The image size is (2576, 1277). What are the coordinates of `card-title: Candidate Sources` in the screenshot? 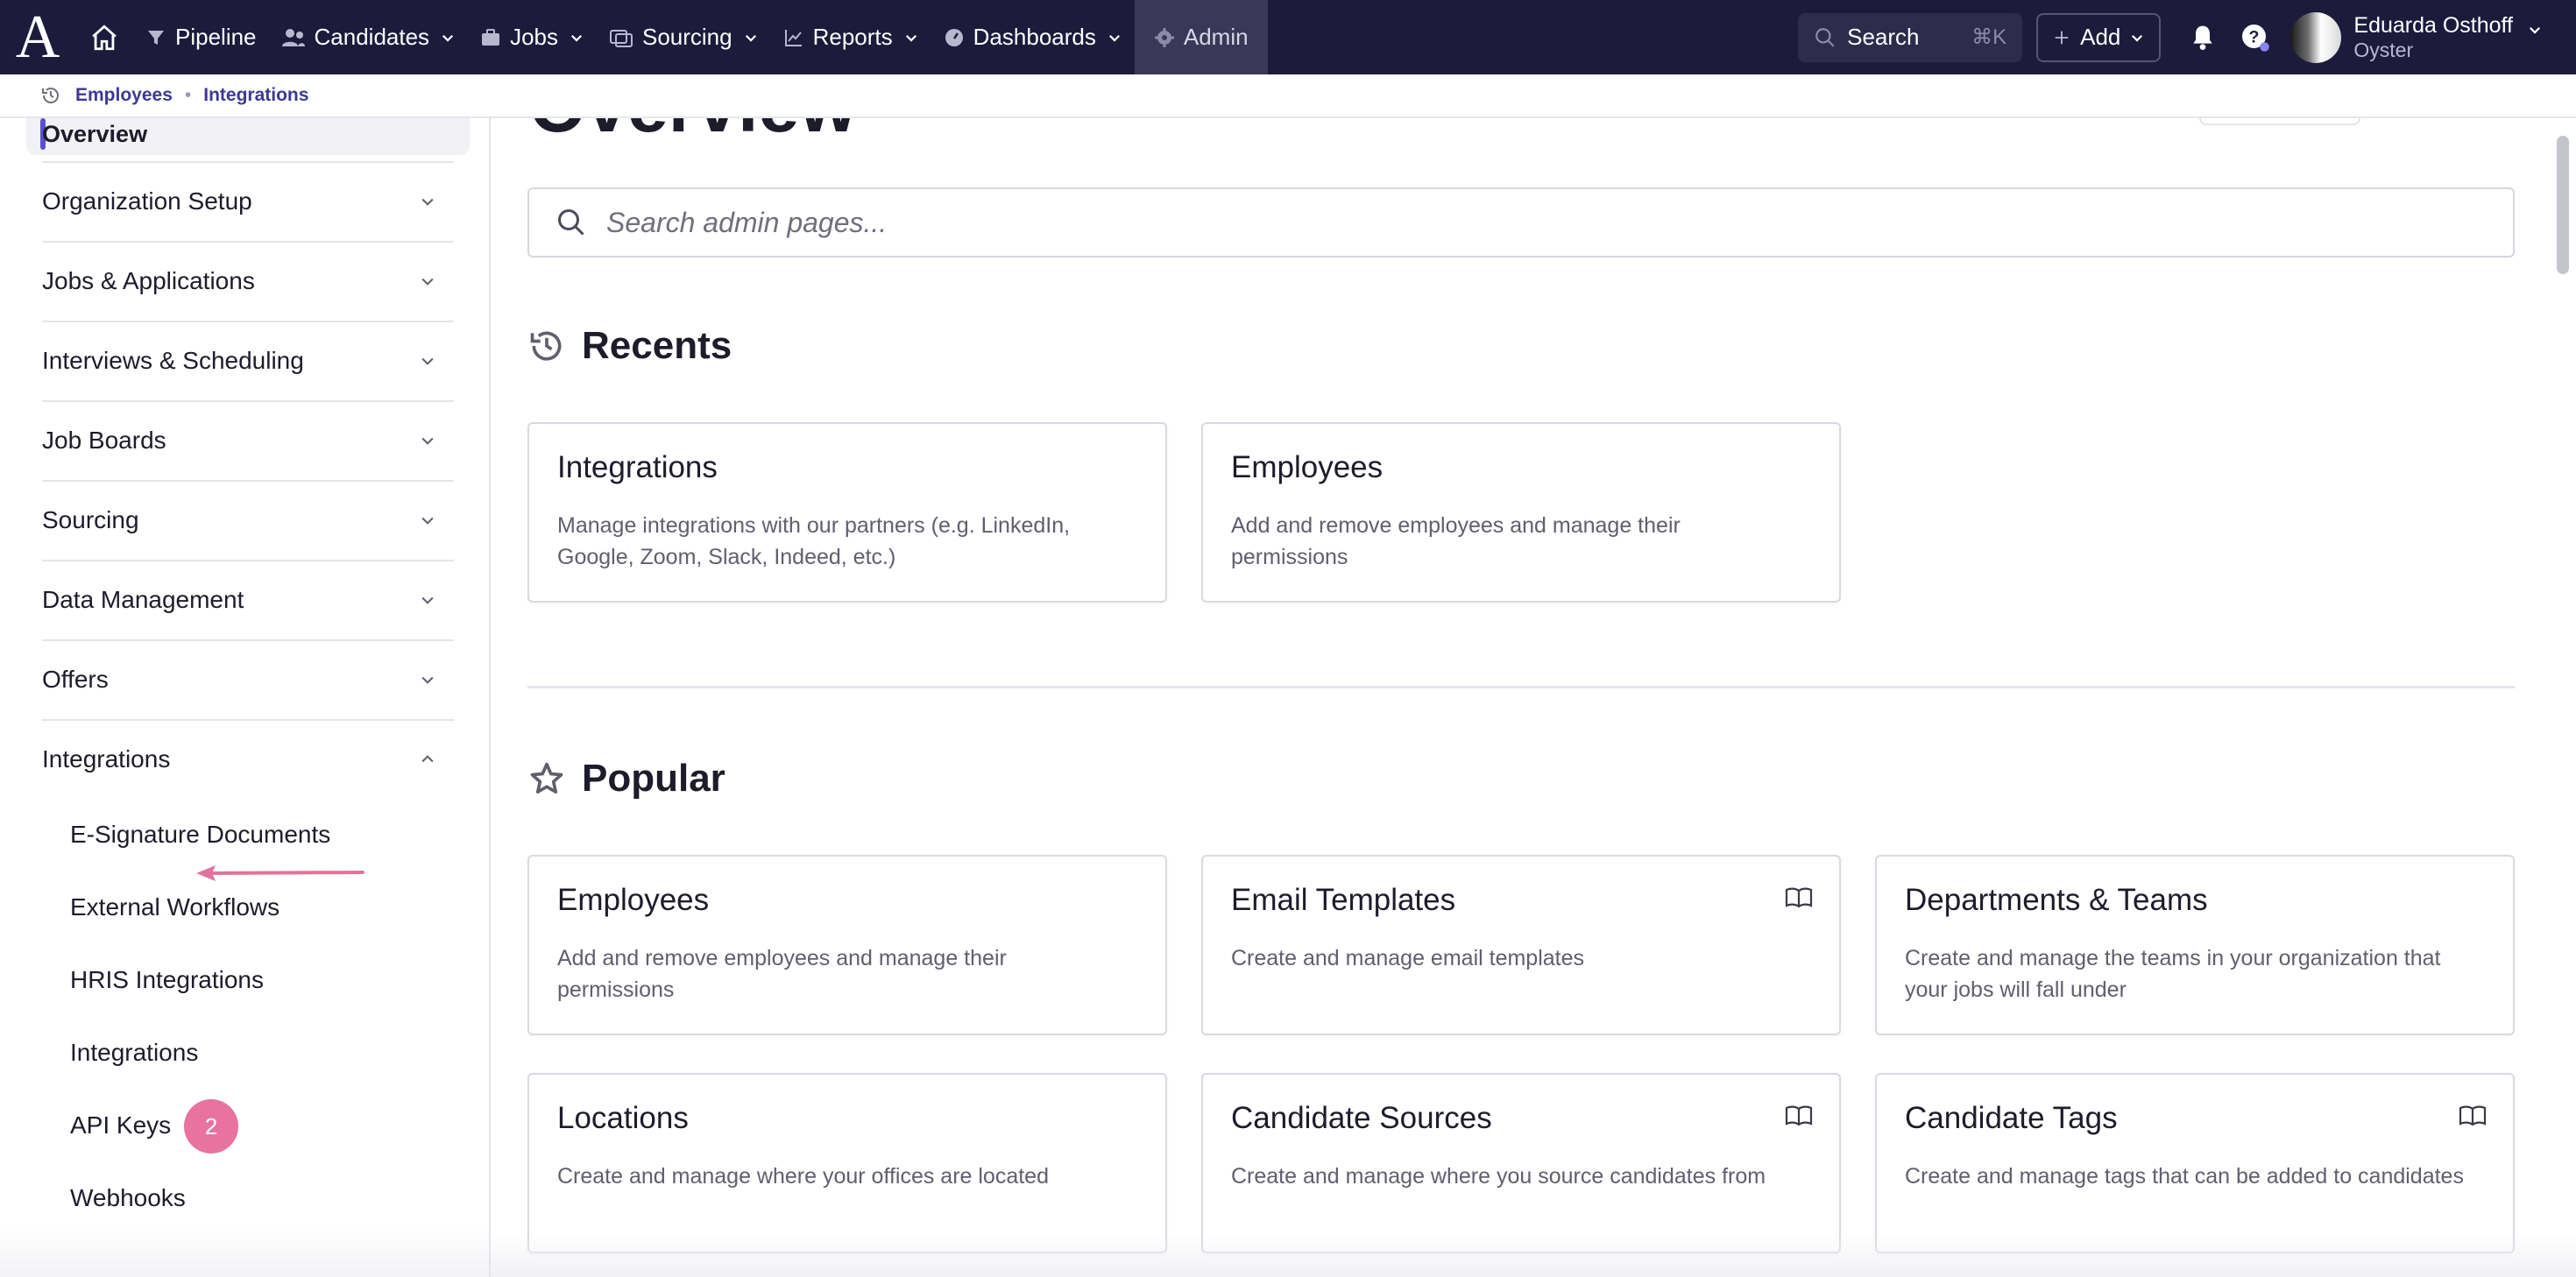 It's located at (1361, 1118).